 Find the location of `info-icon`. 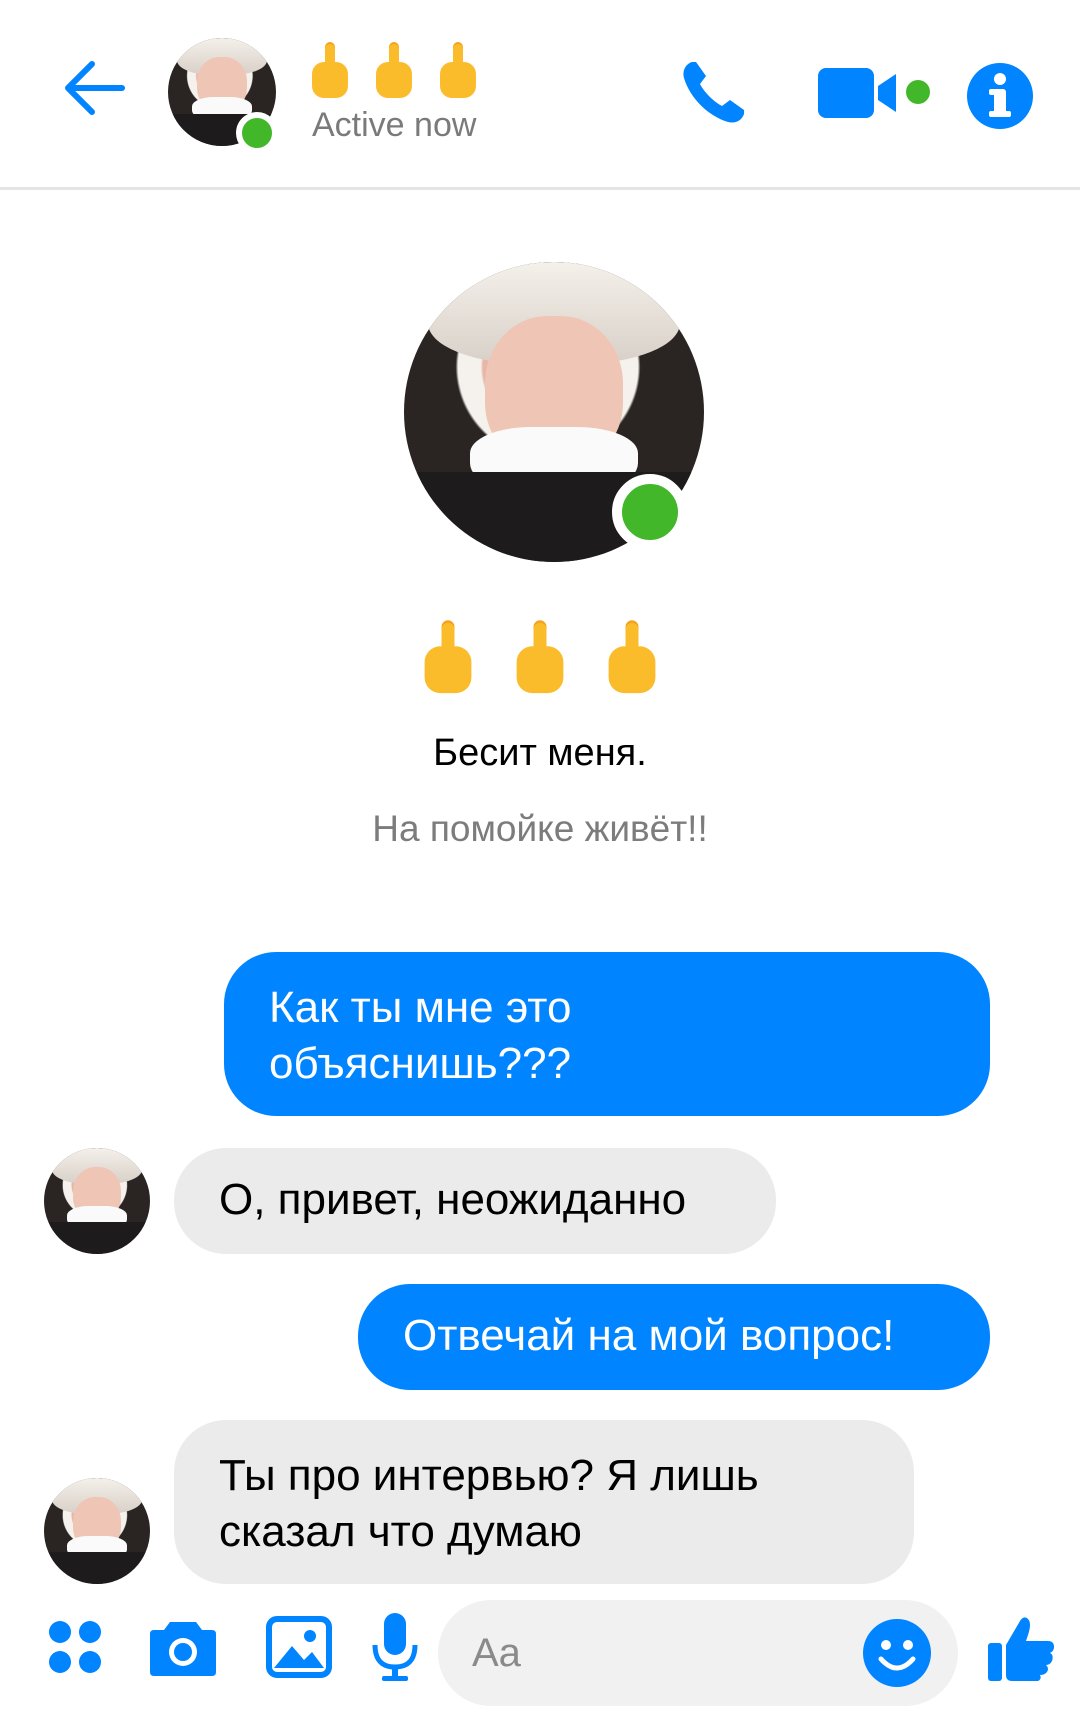

info-icon is located at coordinates (1000, 96).